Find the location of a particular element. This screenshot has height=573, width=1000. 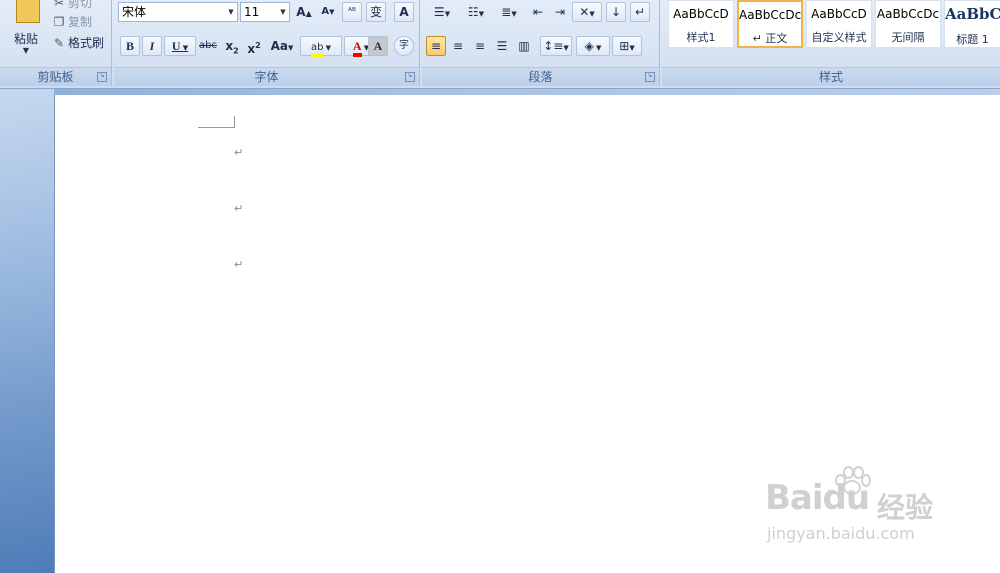

bold-icon: B is located at coordinates (129, 46).